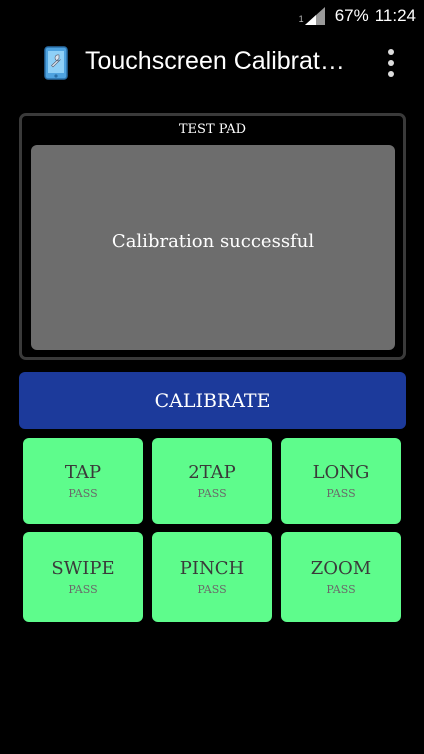  I want to click on gesture-tile-tap: TAP PASS, so click(83, 481).